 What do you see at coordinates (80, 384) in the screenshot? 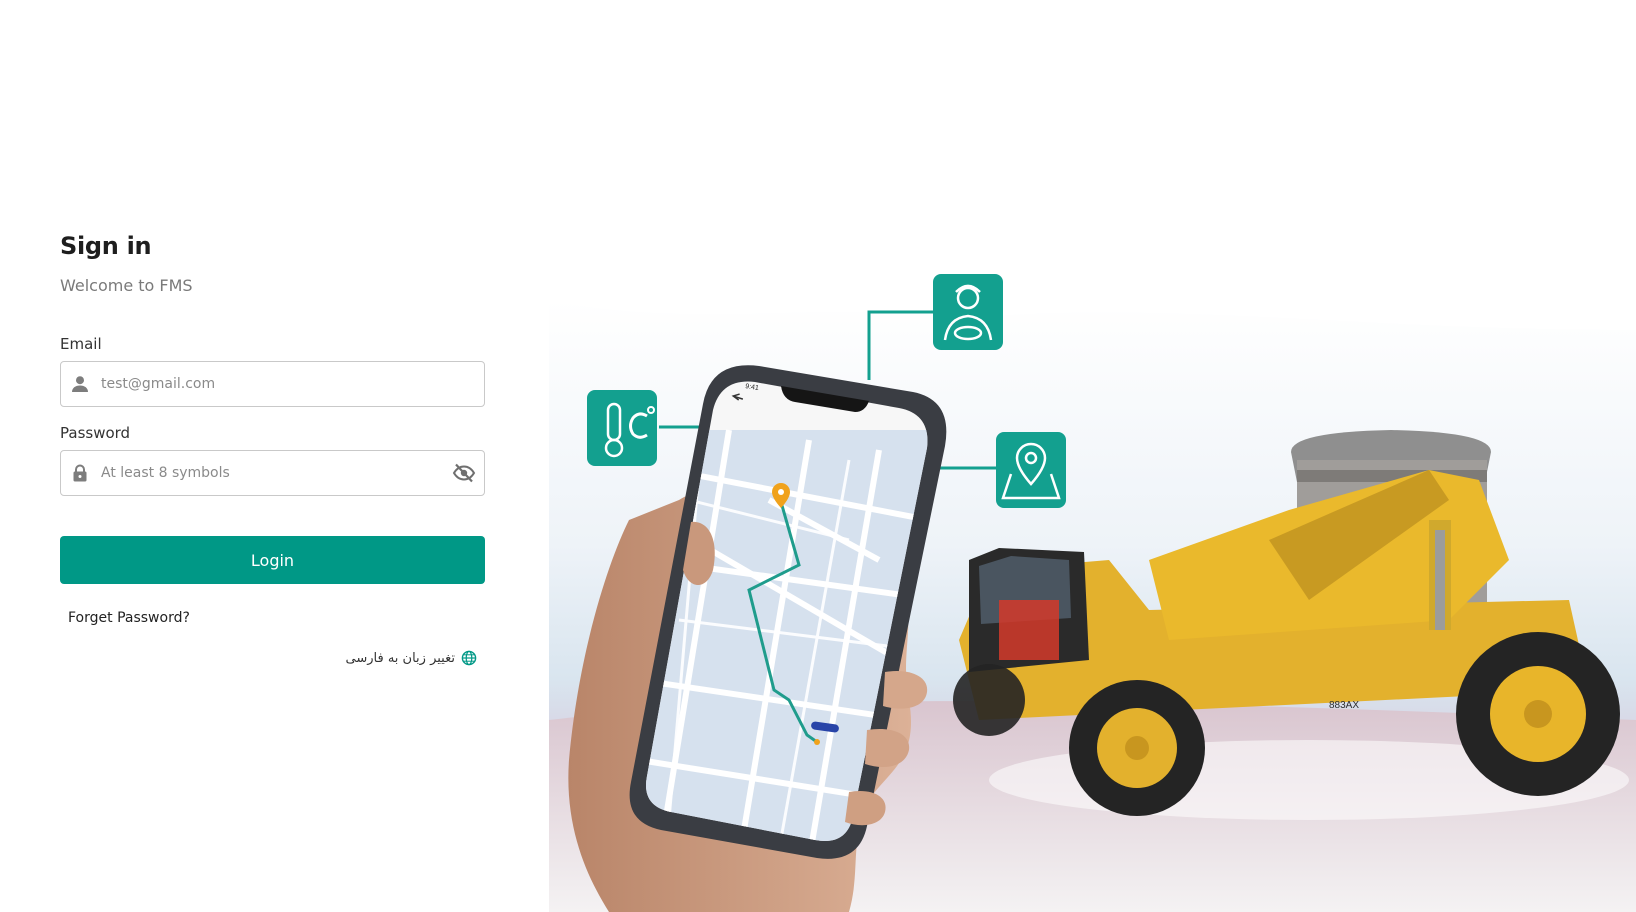
I see `user-icon` at bounding box center [80, 384].